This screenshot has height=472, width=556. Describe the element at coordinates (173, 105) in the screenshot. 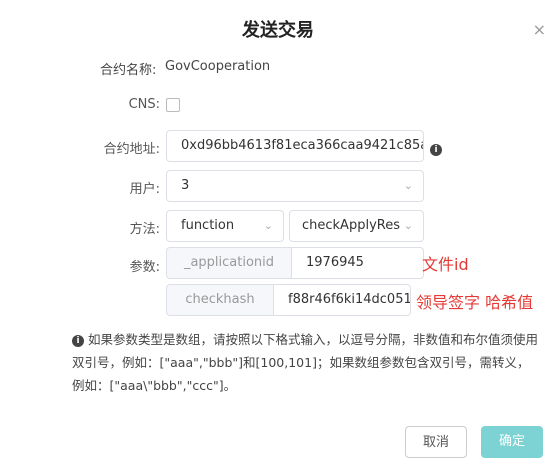

I see `cns-checkbox` at that location.